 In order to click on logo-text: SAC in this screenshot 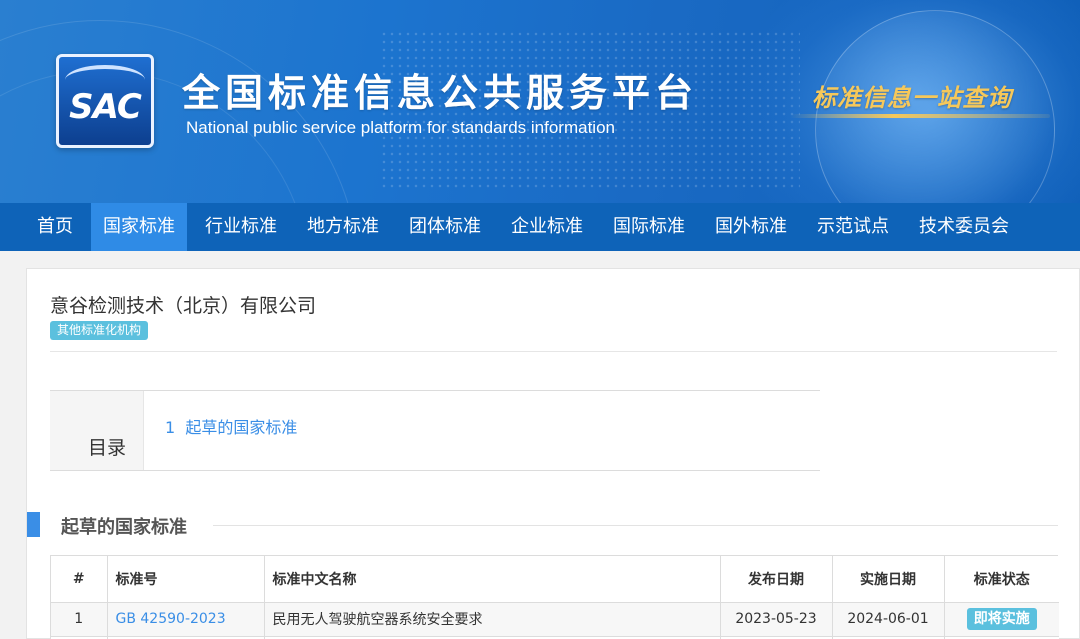, I will do `click(105, 107)`.